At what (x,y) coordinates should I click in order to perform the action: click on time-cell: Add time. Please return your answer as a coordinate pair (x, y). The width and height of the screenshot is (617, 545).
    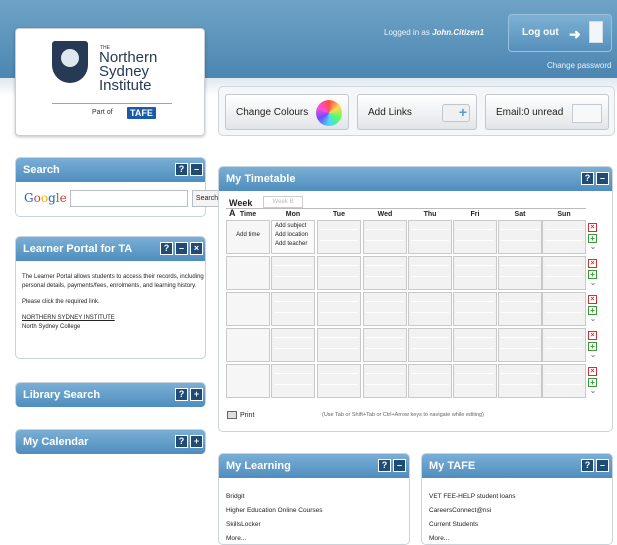
    Looking at the image, I should click on (248, 237).